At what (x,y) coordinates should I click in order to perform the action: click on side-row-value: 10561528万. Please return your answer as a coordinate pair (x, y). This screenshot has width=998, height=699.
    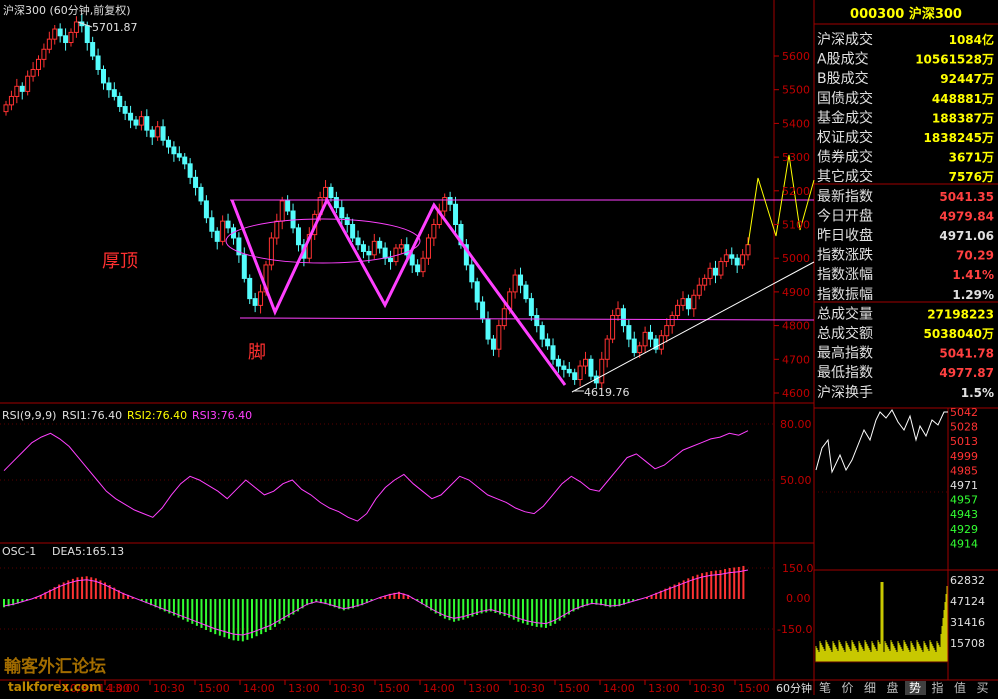
    Looking at the image, I should click on (954, 60).